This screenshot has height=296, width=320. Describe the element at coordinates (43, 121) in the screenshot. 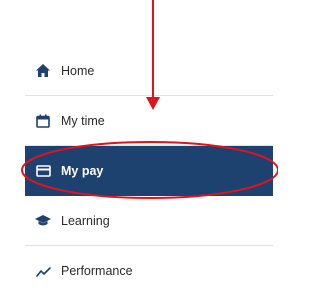

I see `calendar-icon` at that location.